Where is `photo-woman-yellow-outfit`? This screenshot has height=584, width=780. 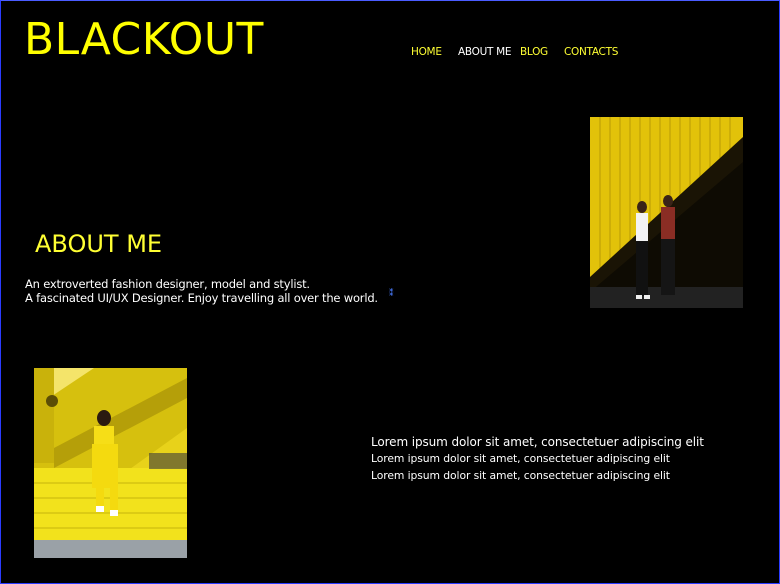 photo-woman-yellow-outfit is located at coordinates (110, 463).